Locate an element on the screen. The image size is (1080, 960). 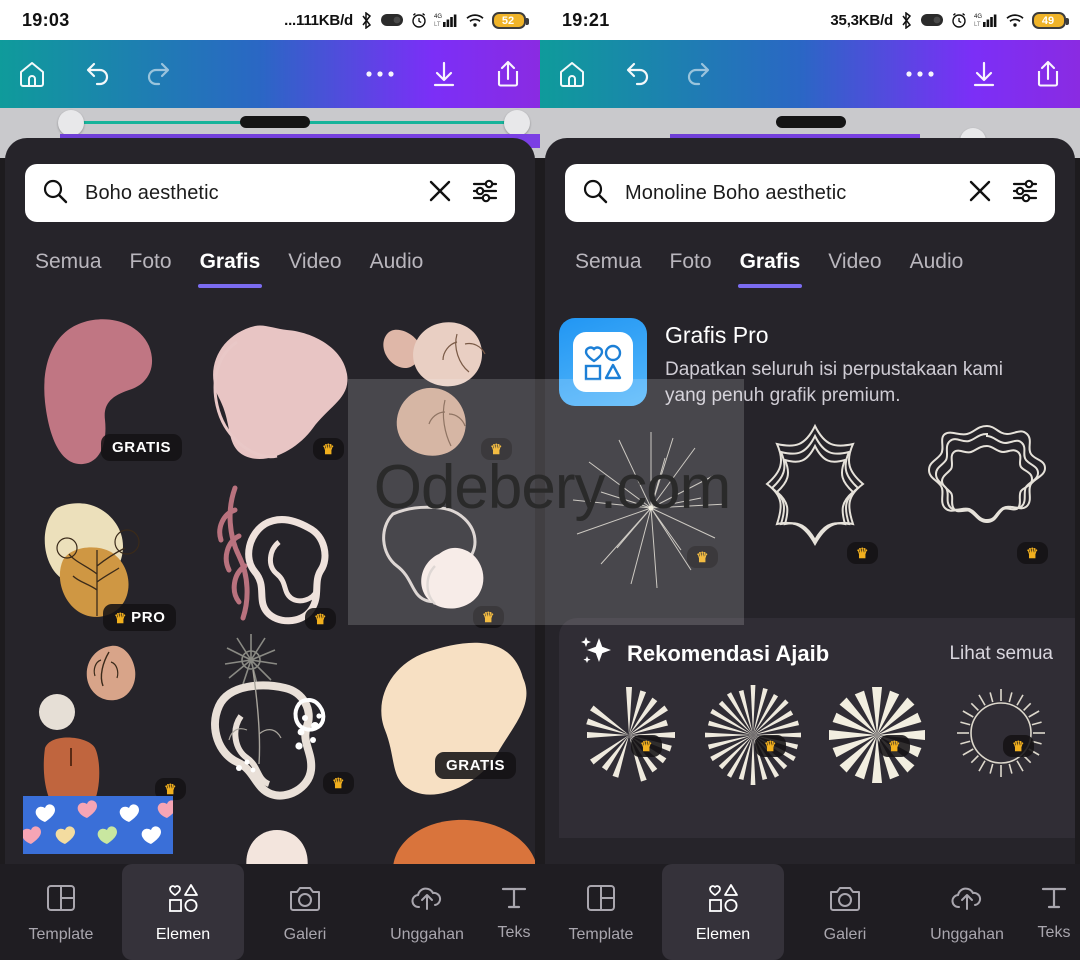
nav-label: Teks is located at coordinates (514, 932).